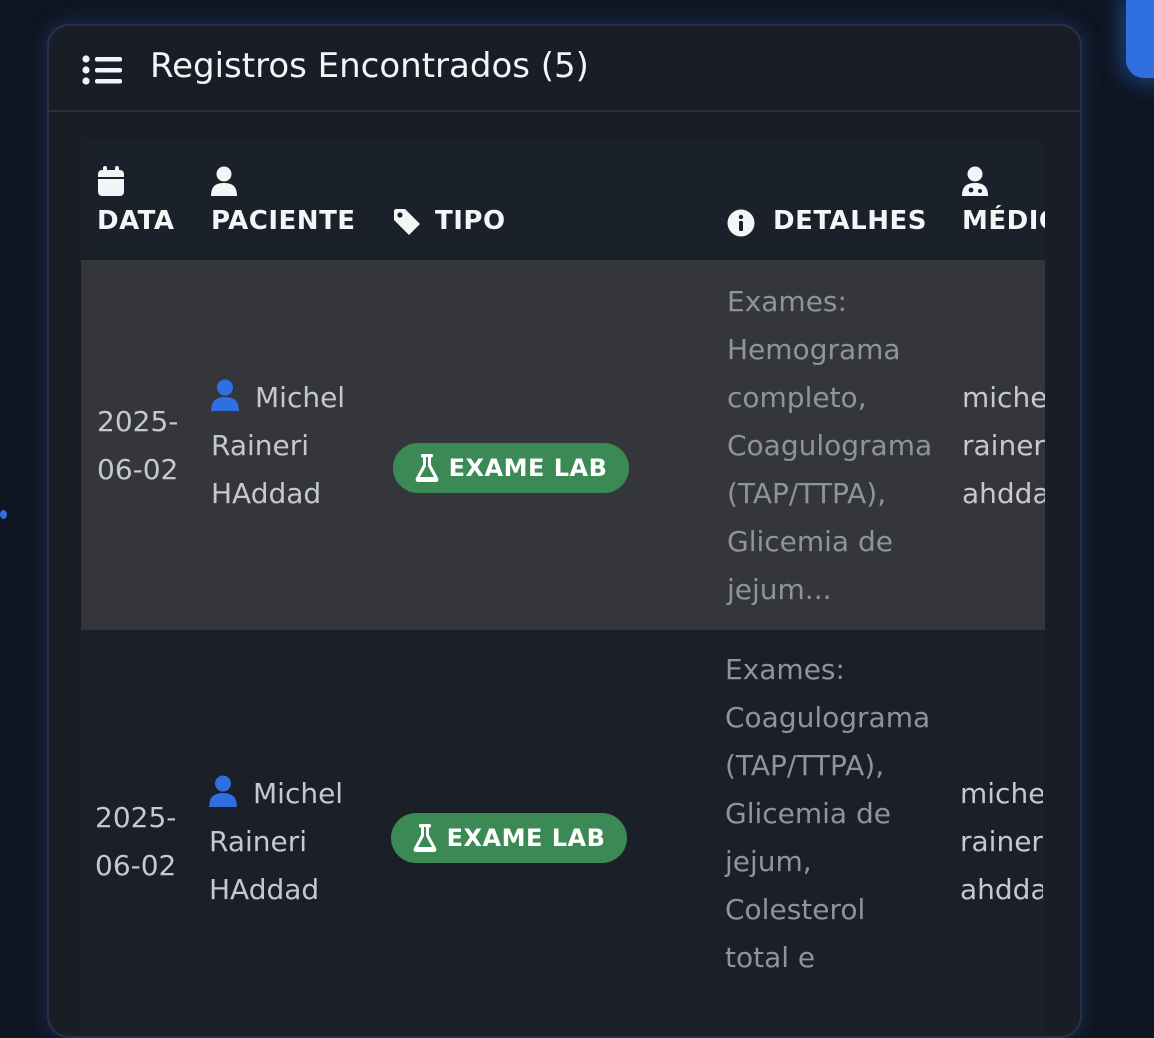 The image size is (1154, 1038). Describe the element at coordinates (1003, 397) in the screenshot. I see `medico-line: miche` at that location.